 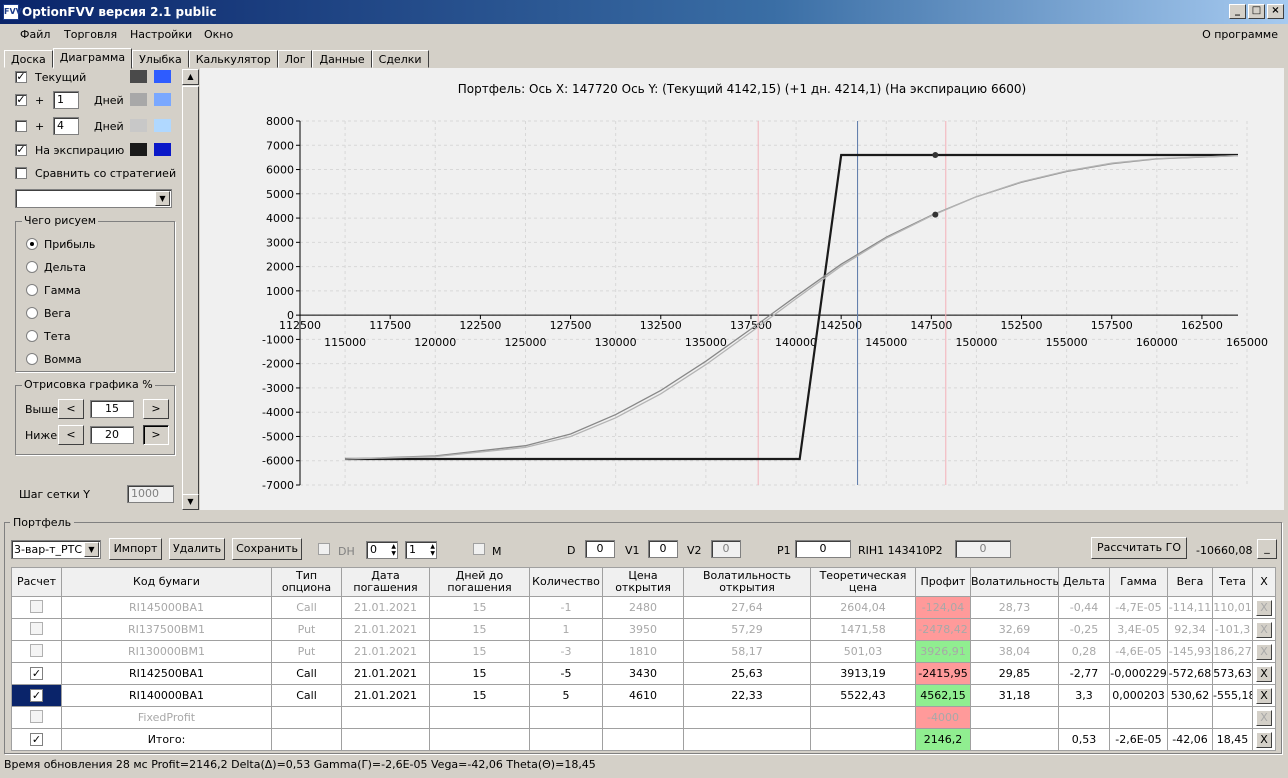 I want to click on above-value: 15, so click(x=112, y=409).